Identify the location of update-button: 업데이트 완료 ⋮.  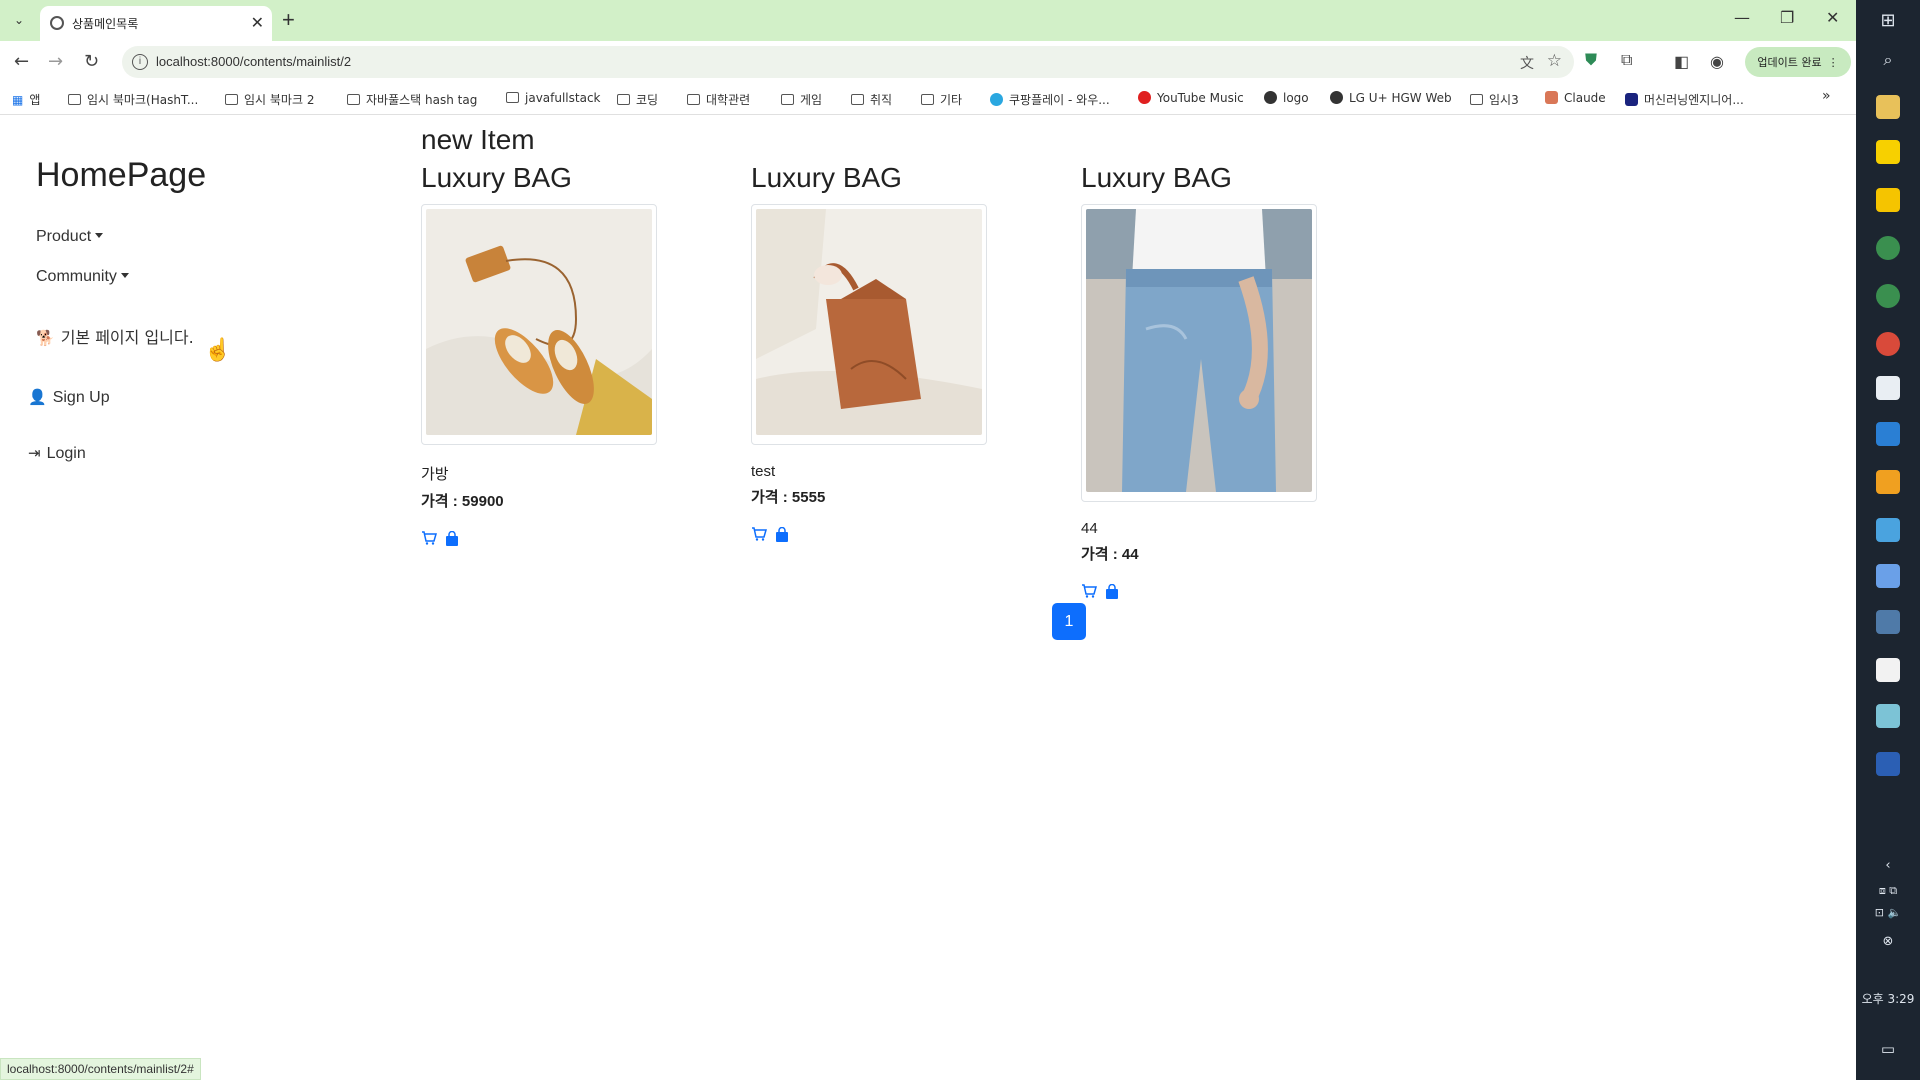
(1798, 62).